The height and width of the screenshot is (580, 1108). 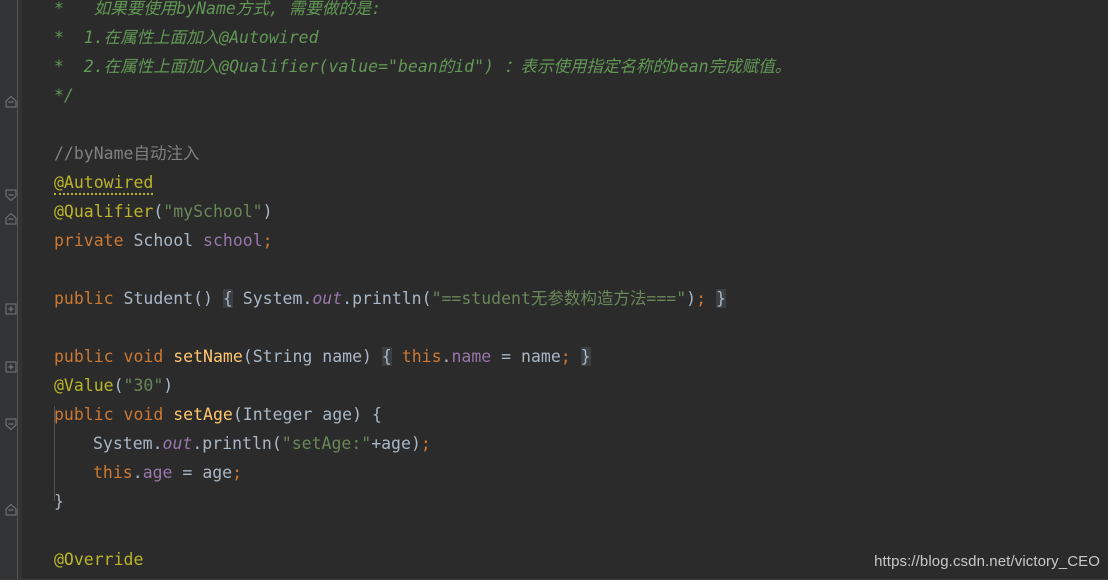 I want to click on code-line: @Autowired, so click(x=104, y=182).